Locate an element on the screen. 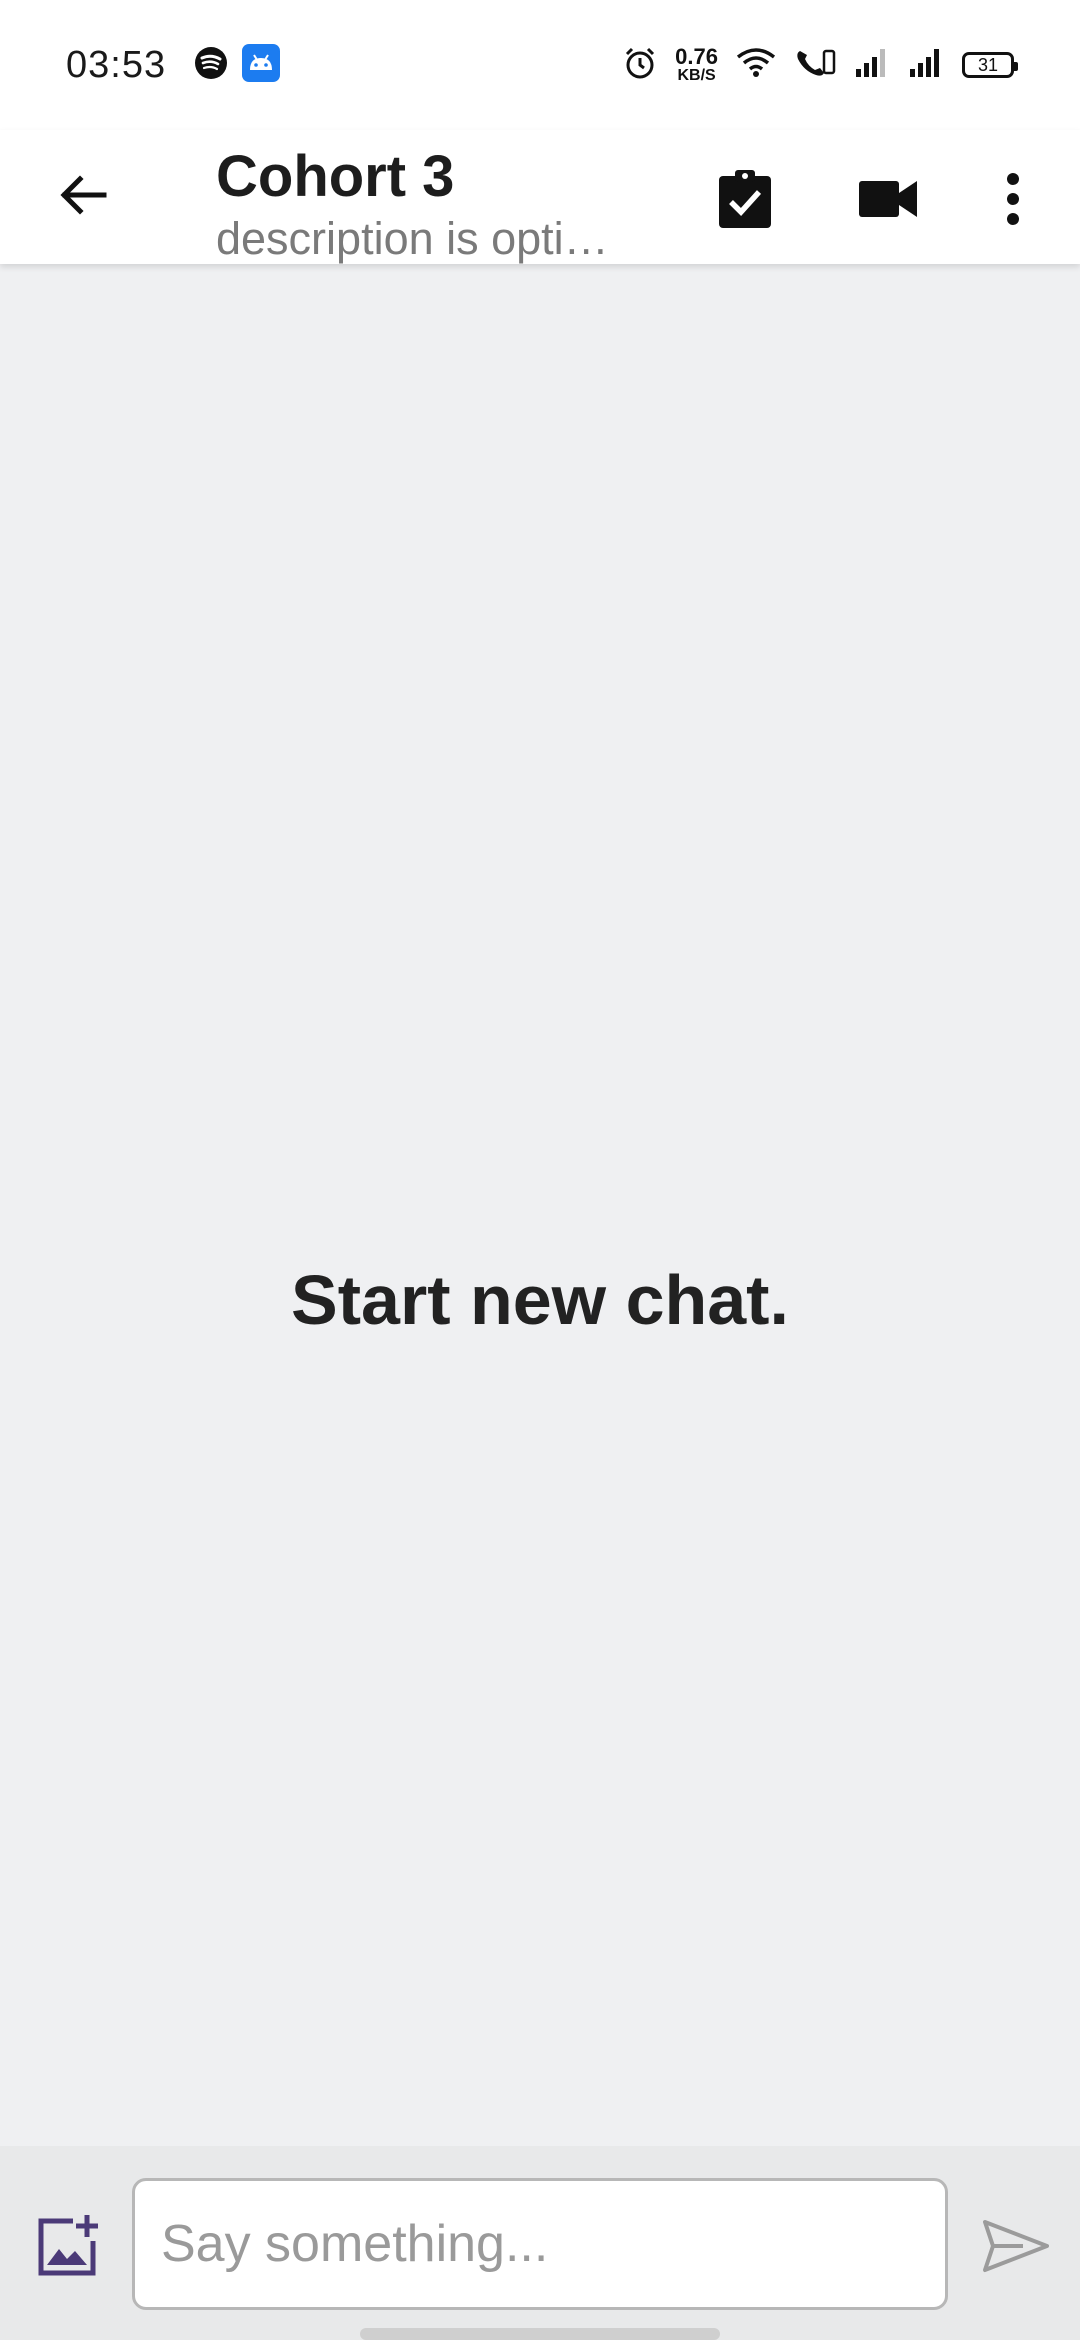  system-icons: 0.76 KB/S 31 is located at coordinates (820, 65).